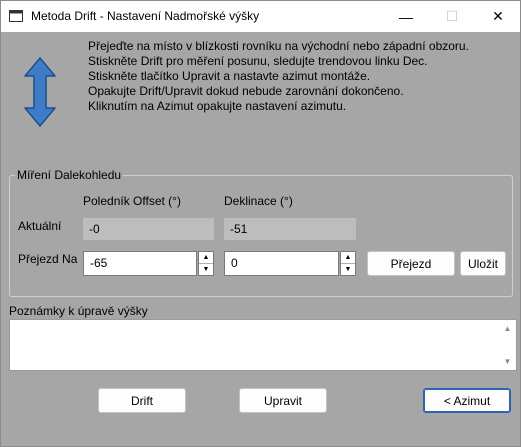 The image size is (521, 447). I want to click on maximize-icon: ☐, so click(452, 16).